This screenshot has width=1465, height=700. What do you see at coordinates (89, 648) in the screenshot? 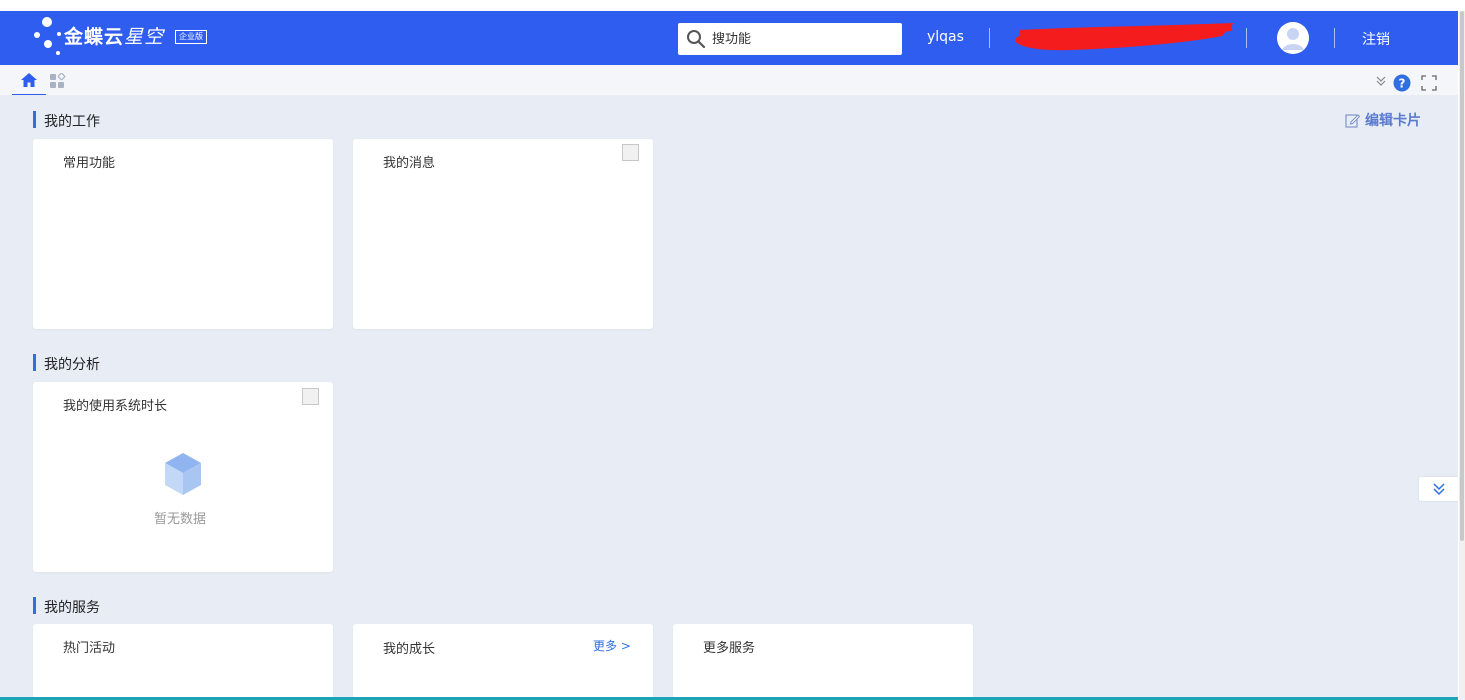
I see `card-title: 热门活动` at bounding box center [89, 648].